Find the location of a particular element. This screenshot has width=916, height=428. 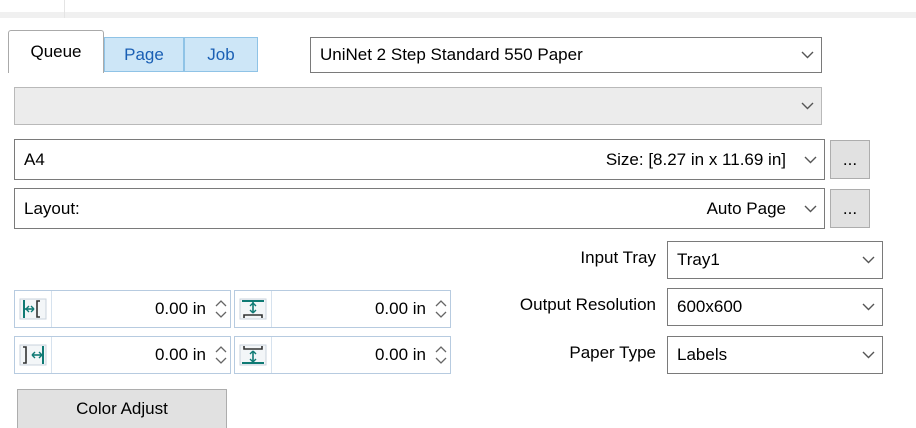

bottom-margin-spinner: 0.00 in is located at coordinates (342, 355).